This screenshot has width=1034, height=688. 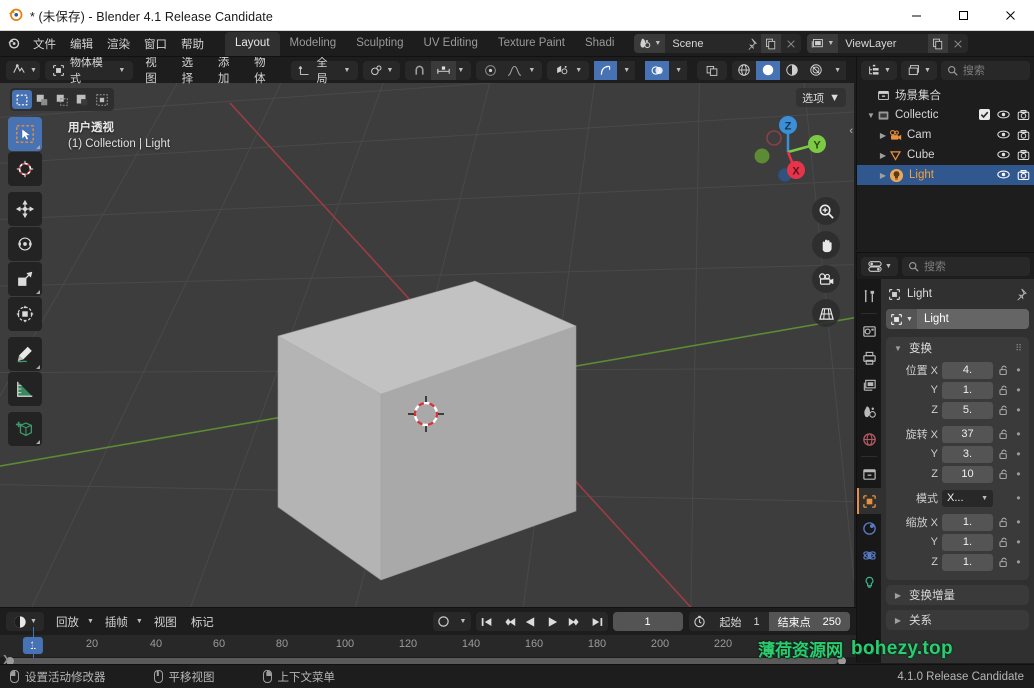 I want to click on properties-editor-type: ▼, so click(x=879, y=266).